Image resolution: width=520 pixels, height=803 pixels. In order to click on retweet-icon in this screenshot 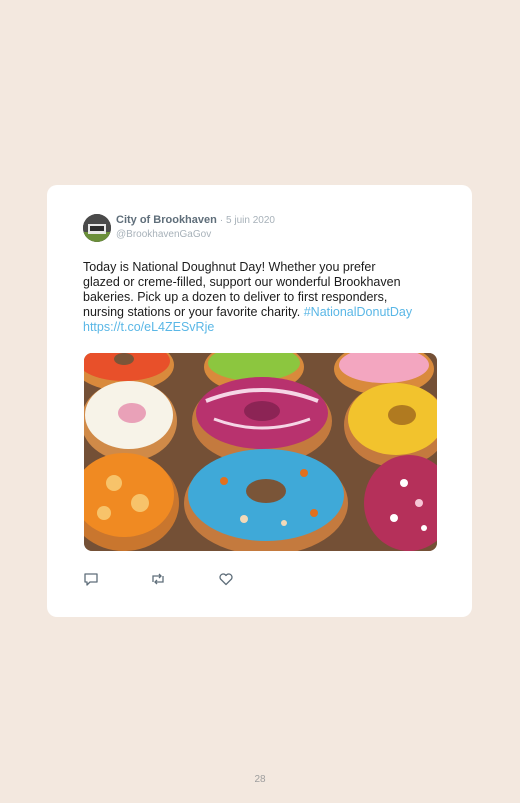, I will do `click(158, 579)`.